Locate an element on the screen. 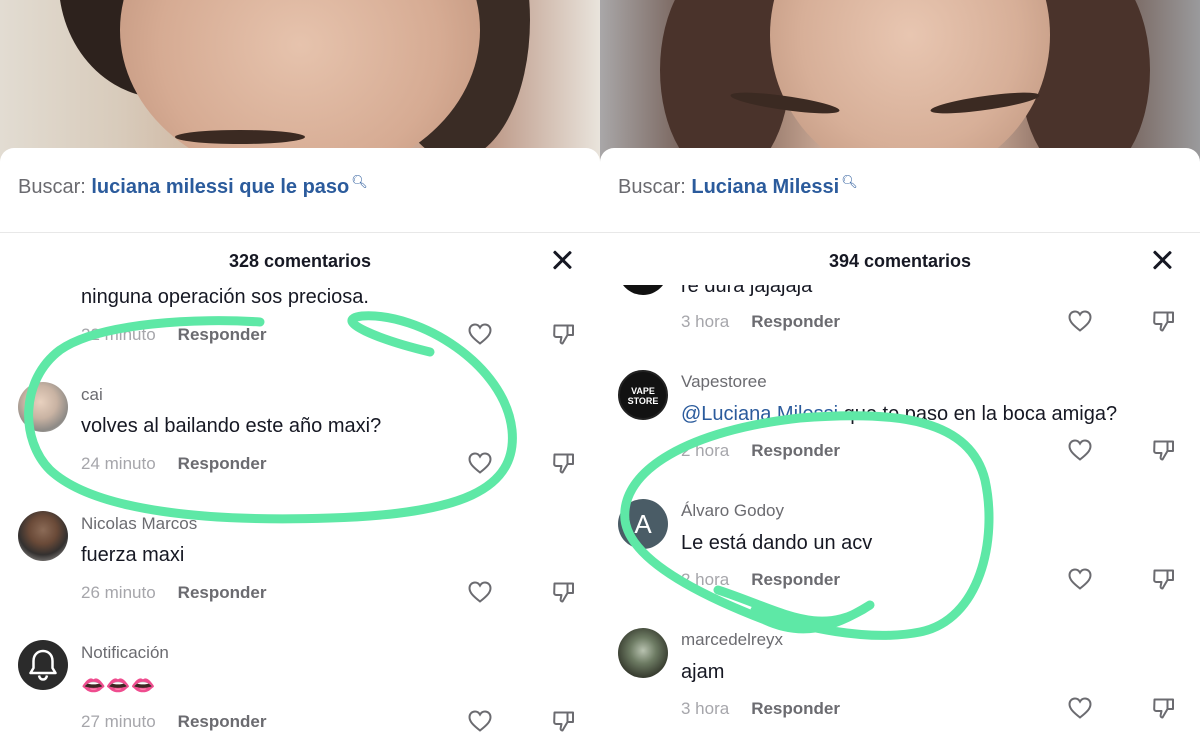 This screenshot has height=750, width=1200. comment-username: Vapestoree is located at coordinates (724, 382).